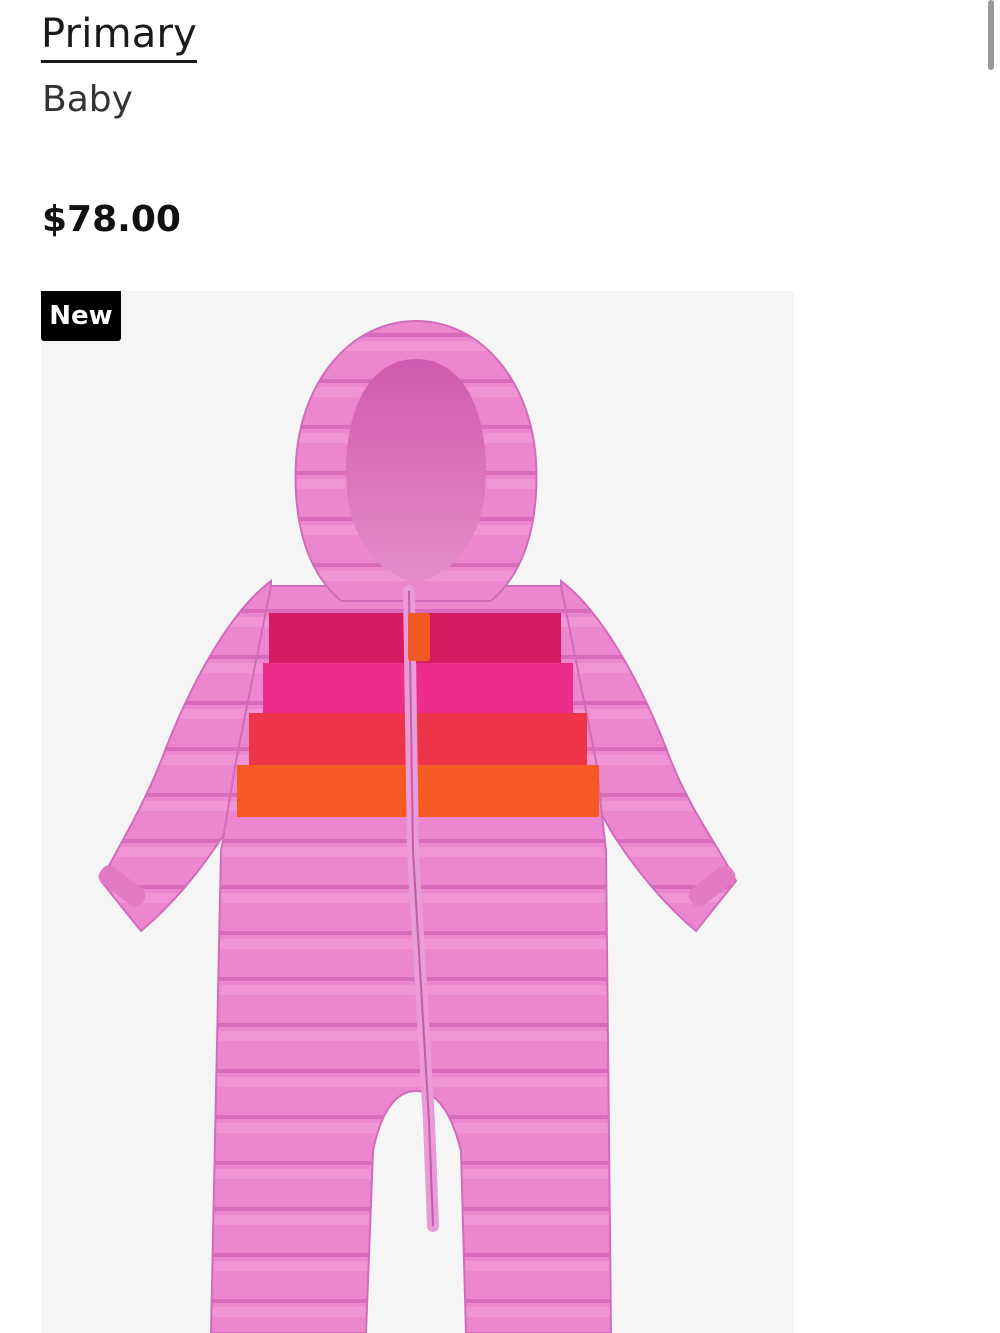  What do you see at coordinates (111, 219) in the screenshot?
I see `product-price: $78.00` at bounding box center [111, 219].